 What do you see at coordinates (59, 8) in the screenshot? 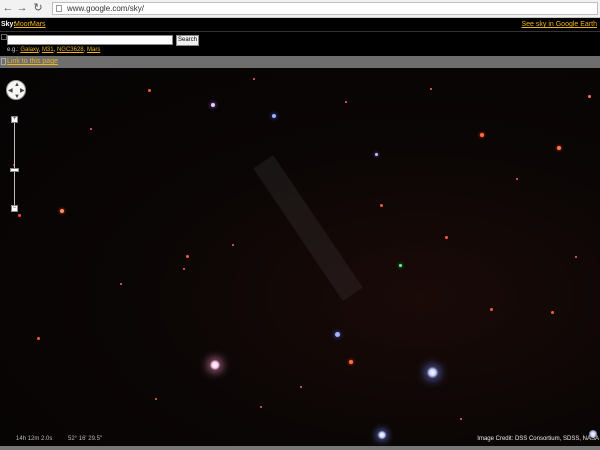
I see `page-icon` at bounding box center [59, 8].